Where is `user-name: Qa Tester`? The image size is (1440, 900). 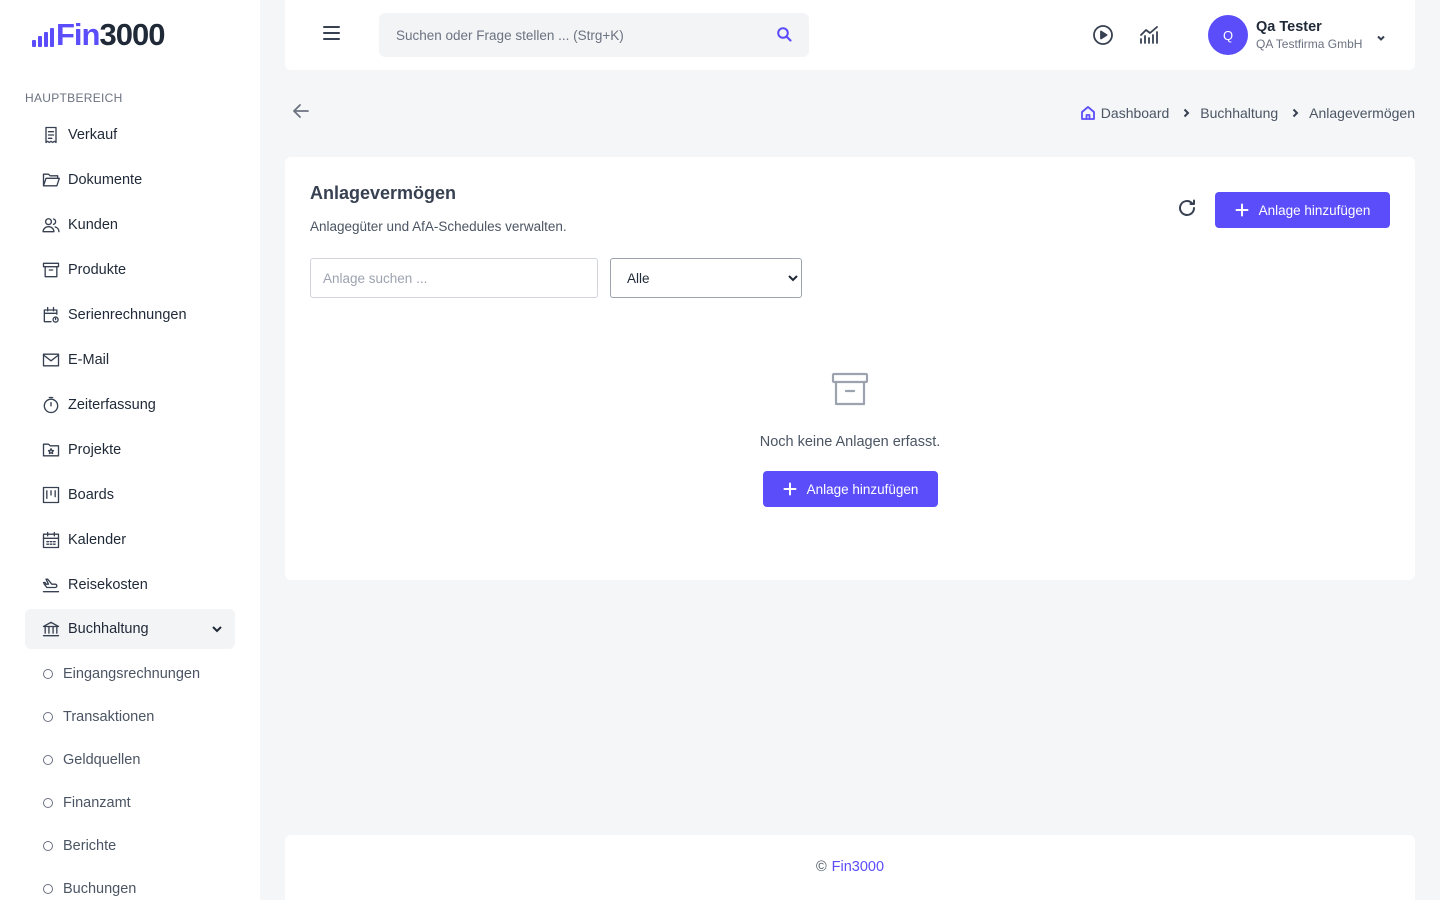
user-name: Qa Tester is located at coordinates (1289, 27).